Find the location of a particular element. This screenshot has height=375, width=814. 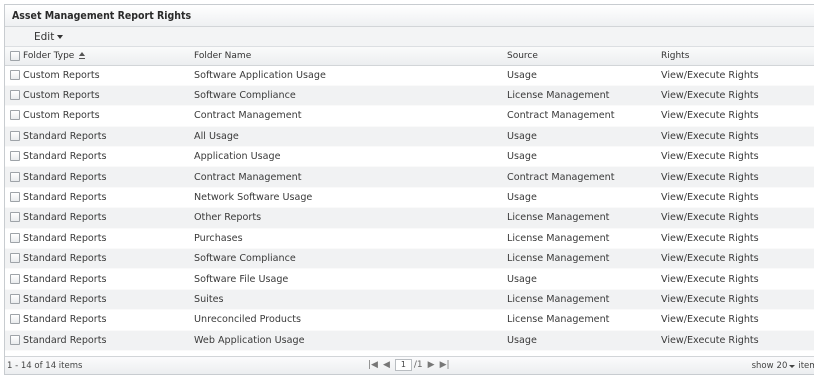

panel-title: Asset Management Report Rights is located at coordinates (102, 15).